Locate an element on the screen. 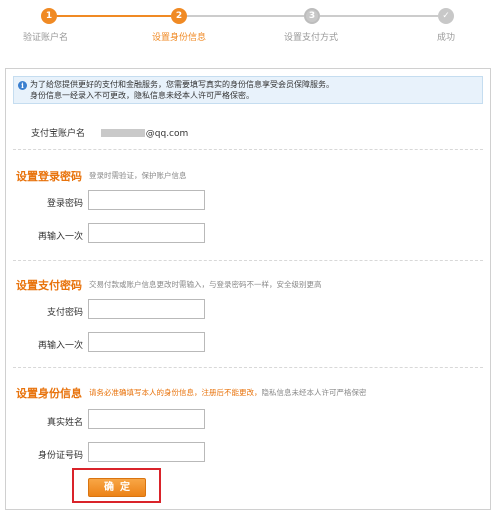 The image size is (500, 515). id-number-input is located at coordinates (146, 452).